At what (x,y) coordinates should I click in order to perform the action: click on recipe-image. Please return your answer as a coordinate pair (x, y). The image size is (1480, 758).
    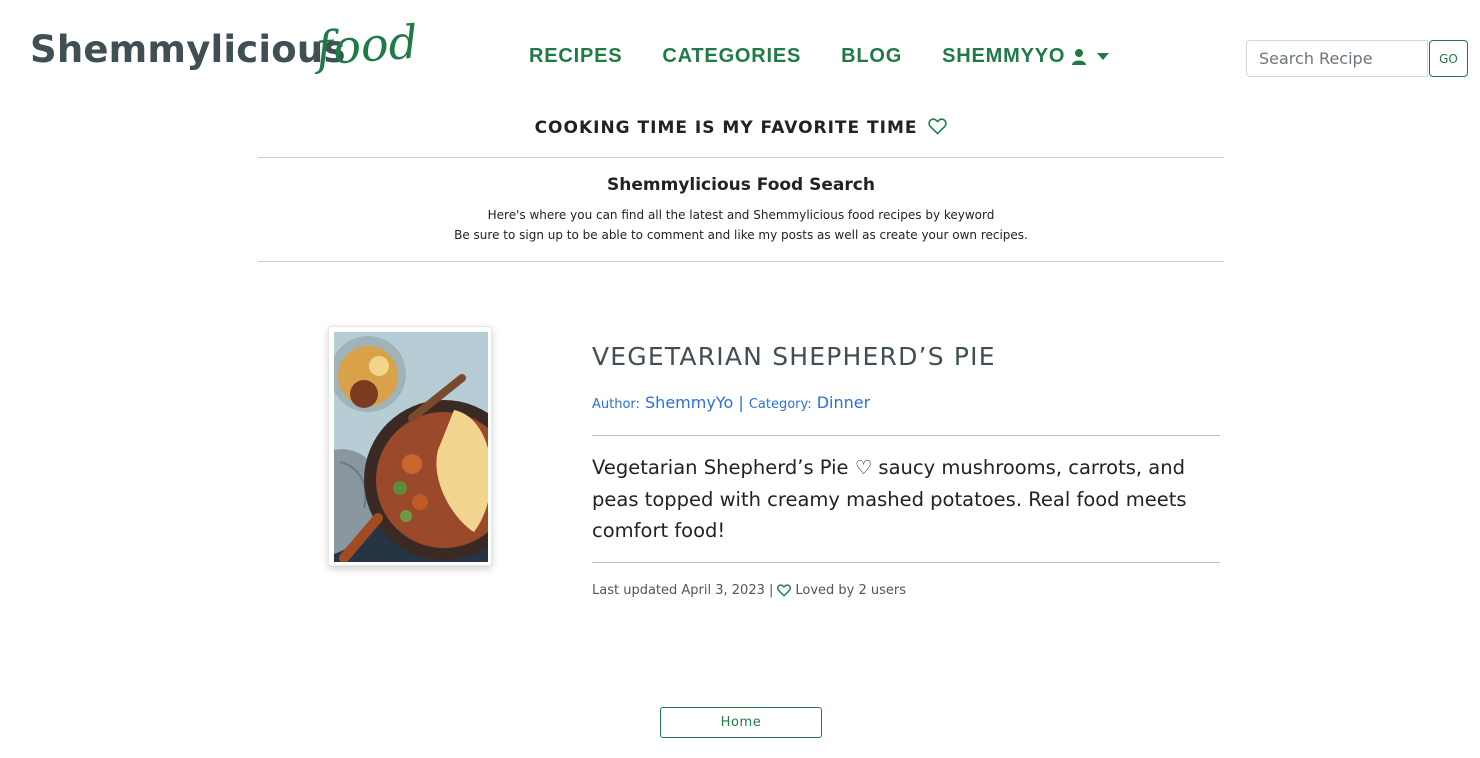
    Looking at the image, I should click on (410, 446).